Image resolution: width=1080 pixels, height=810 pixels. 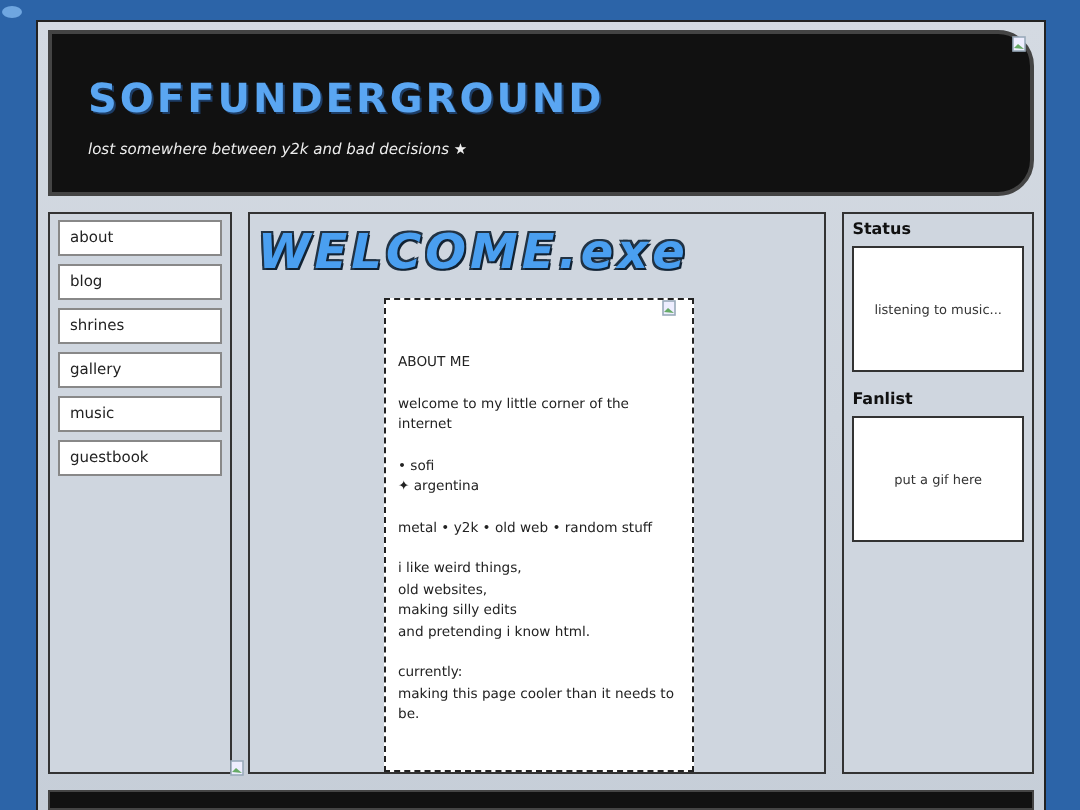 I want to click on site-title: SOFFUNDERGROUND, so click(x=346, y=98).